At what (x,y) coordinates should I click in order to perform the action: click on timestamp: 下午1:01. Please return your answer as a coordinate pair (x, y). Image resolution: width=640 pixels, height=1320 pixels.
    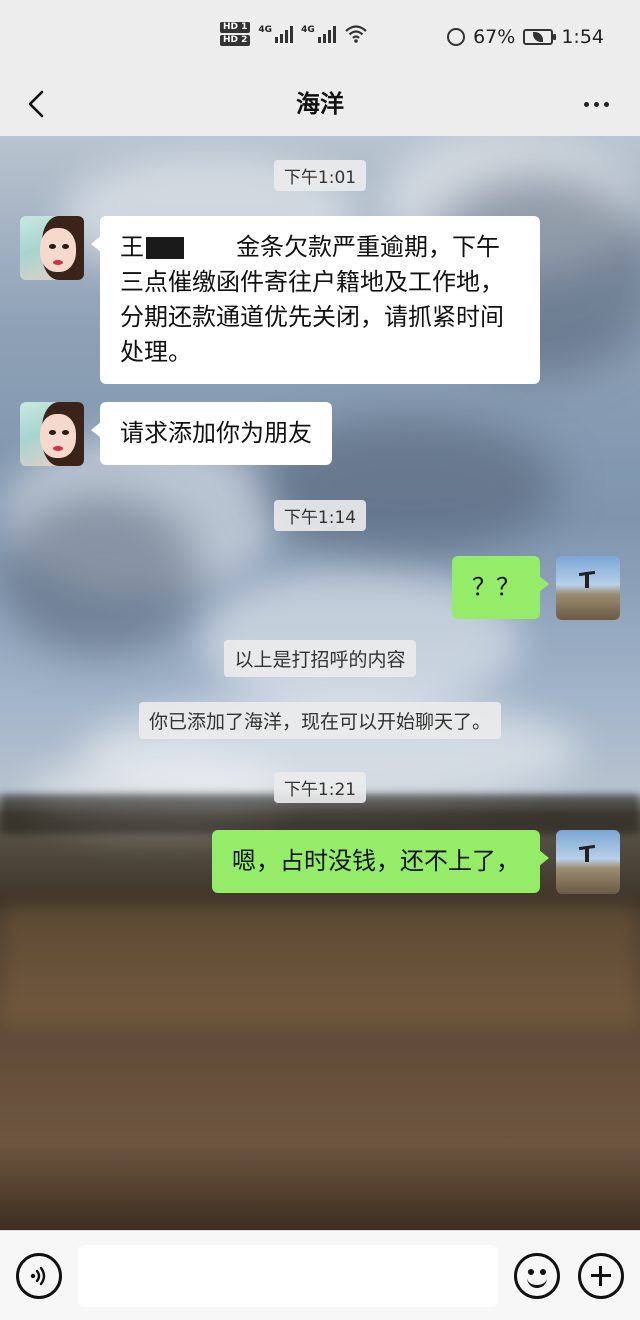
    Looking at the image, I should click on (320, 175).